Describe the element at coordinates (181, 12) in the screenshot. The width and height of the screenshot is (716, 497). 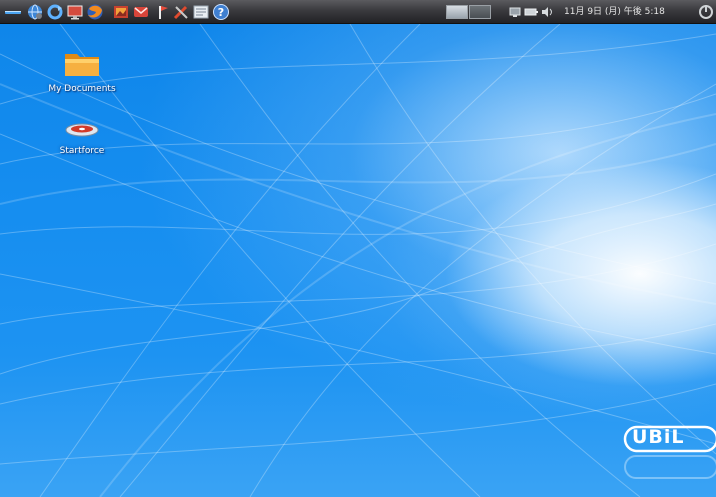
I see `tools-icon` at that location.